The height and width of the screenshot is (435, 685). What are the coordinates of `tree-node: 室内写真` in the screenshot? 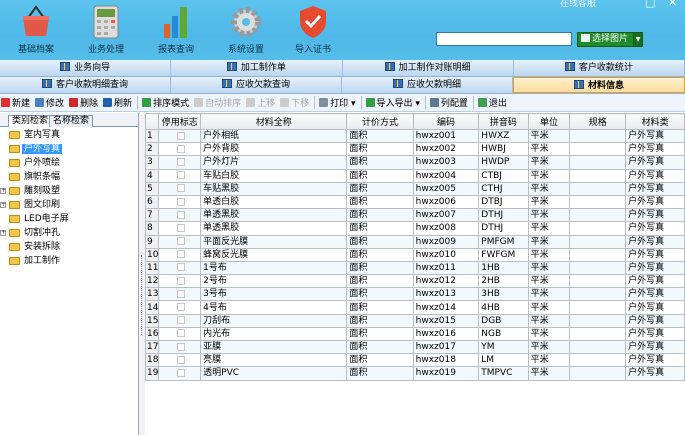 It's located at (69, 135).